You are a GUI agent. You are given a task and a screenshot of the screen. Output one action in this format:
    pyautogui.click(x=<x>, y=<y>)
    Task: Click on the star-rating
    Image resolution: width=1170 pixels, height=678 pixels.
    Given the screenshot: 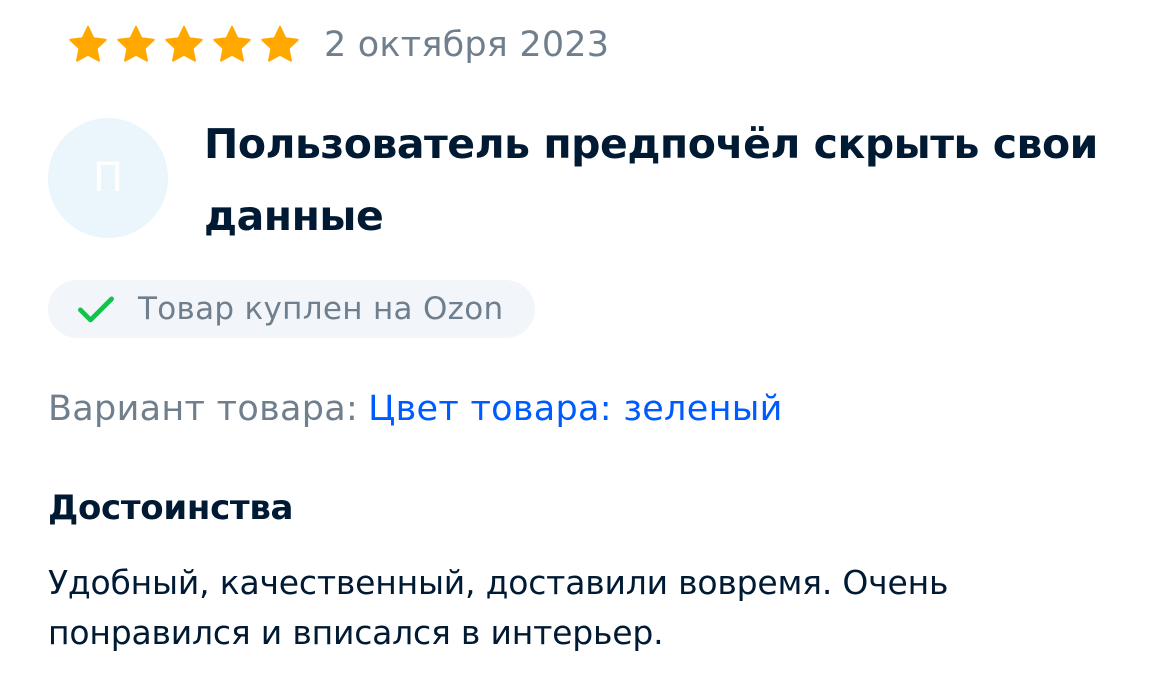 What is the action you would take?
    pyautogui.click(x=184, y=45)
    